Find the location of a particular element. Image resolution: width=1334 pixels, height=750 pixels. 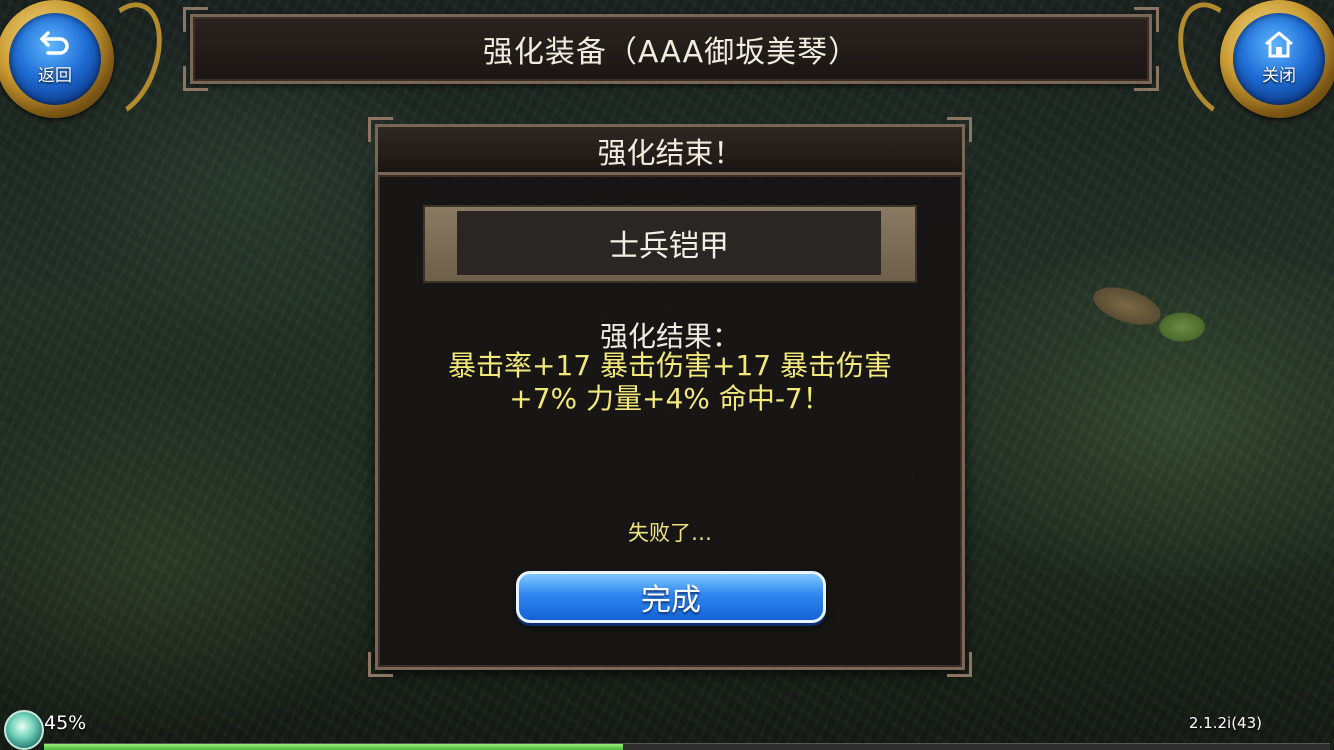

loading-percent: 45% is located at coordinates (65, 723).